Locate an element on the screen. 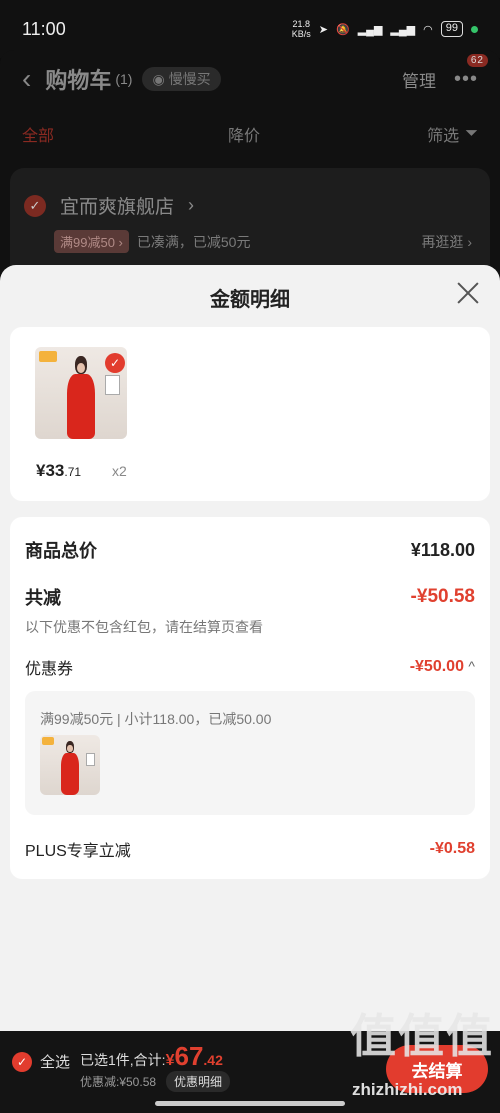 This screenshot has width=500, height=1113. selected-text: 已选1件,合计: is located at coordinates (123, 1060).